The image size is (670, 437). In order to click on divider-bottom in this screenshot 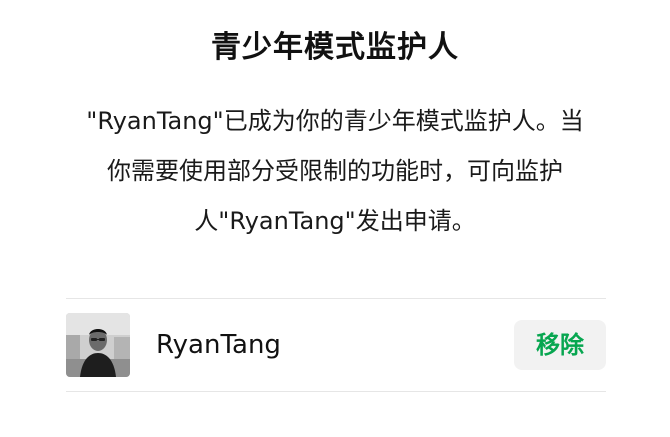, I will do `click(336, 391)`.